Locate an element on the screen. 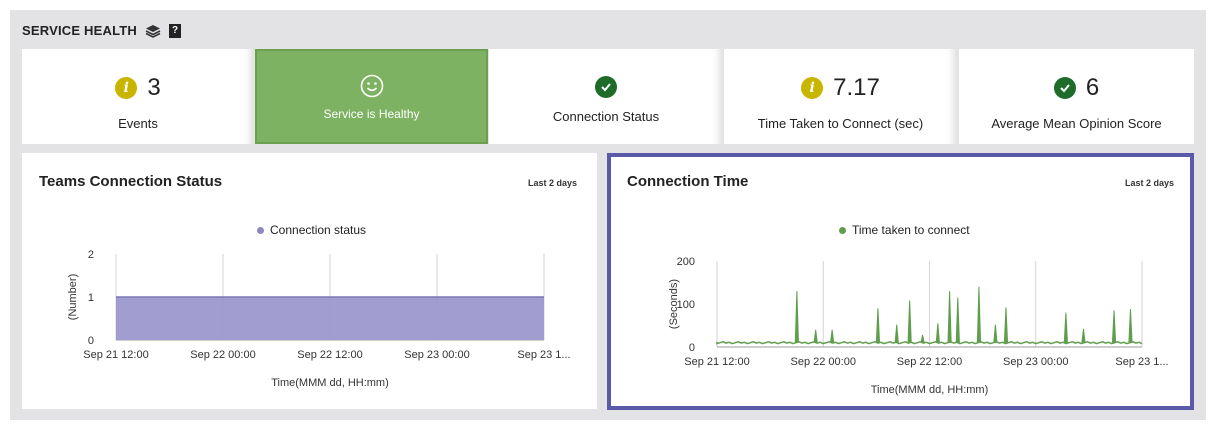 Image resolution: width=1216 pixels, height=430 pixels. smiley-icon is located at coordinates (371, 89).